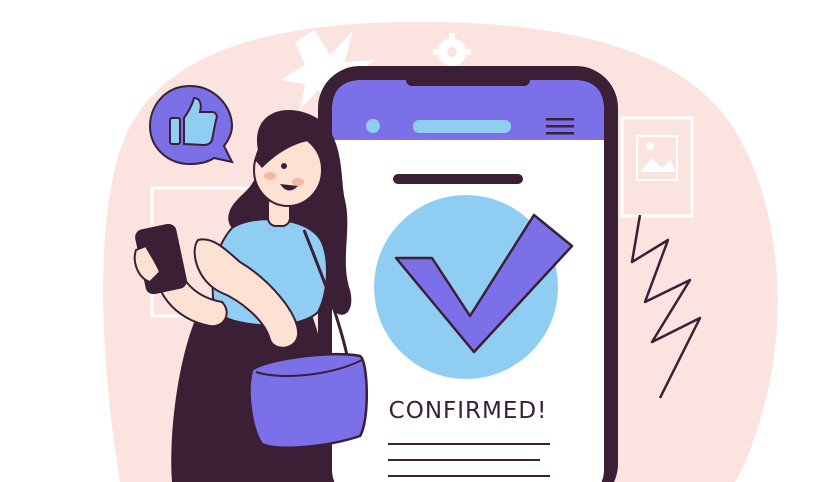 Image resolution: width=832 pixels, height=482 pixels. What do you see at coordinates (458, 179) in the screenshot?
I see `title-line` at bounding box center [458, 179].